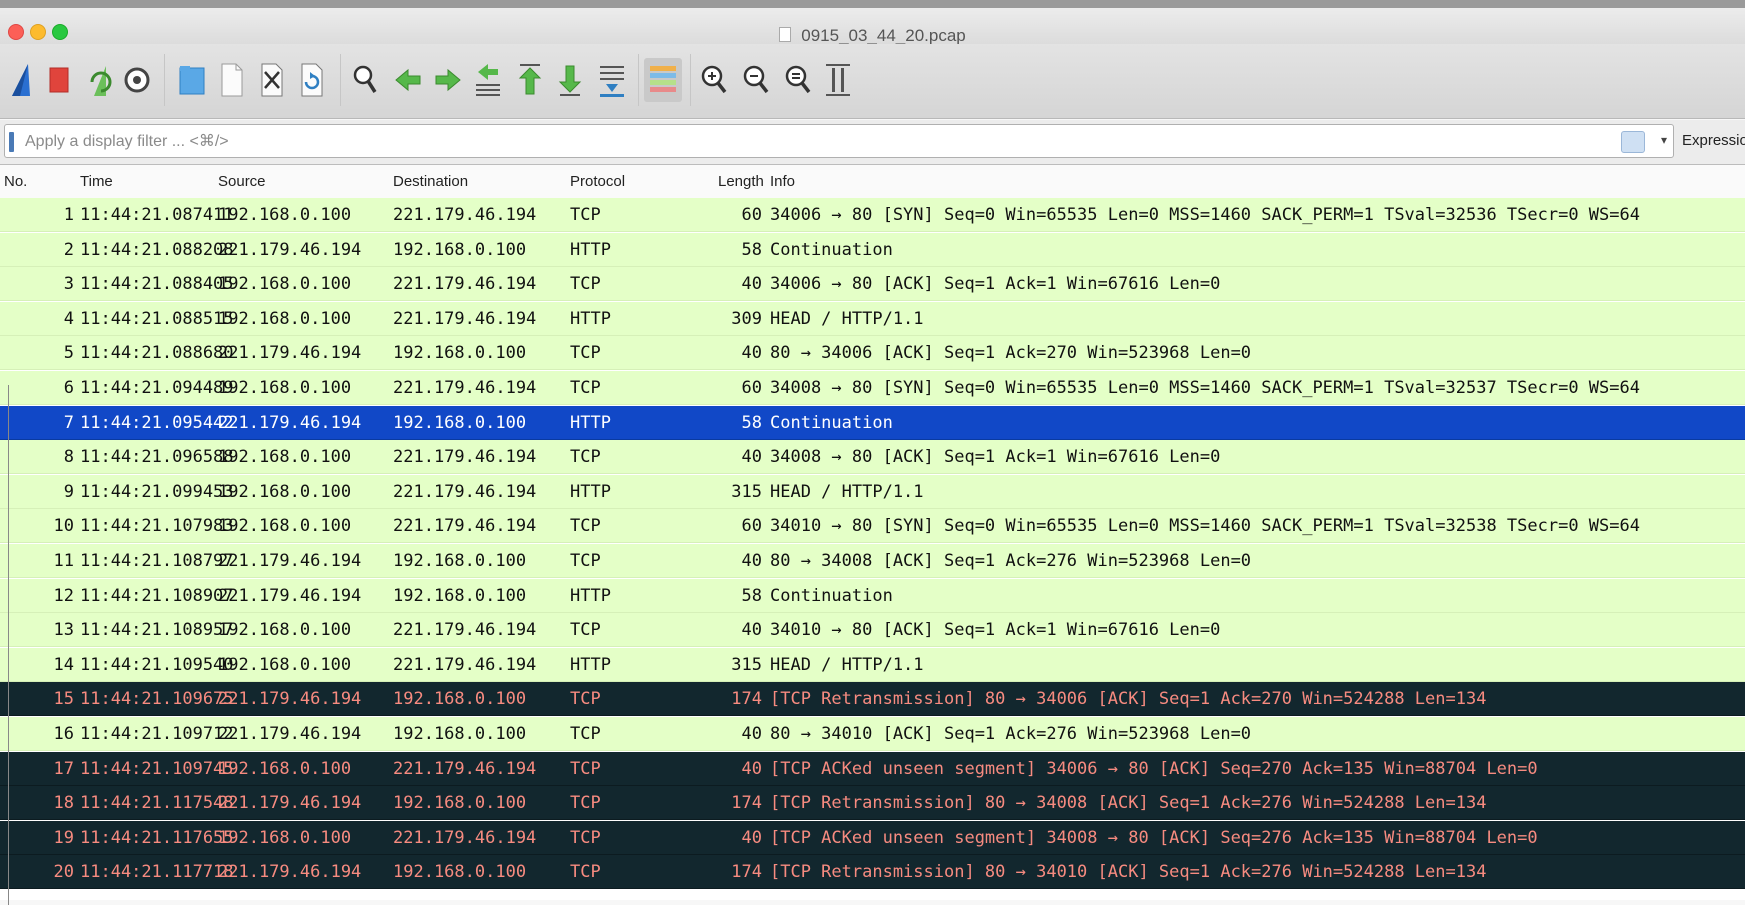 Image resolution: width=1745 pixels, height=905 pixels. What do you see at coordinates (782, 181) in the screenshot?
I see `column-header-info: Info` at bounding box center [782, 181].